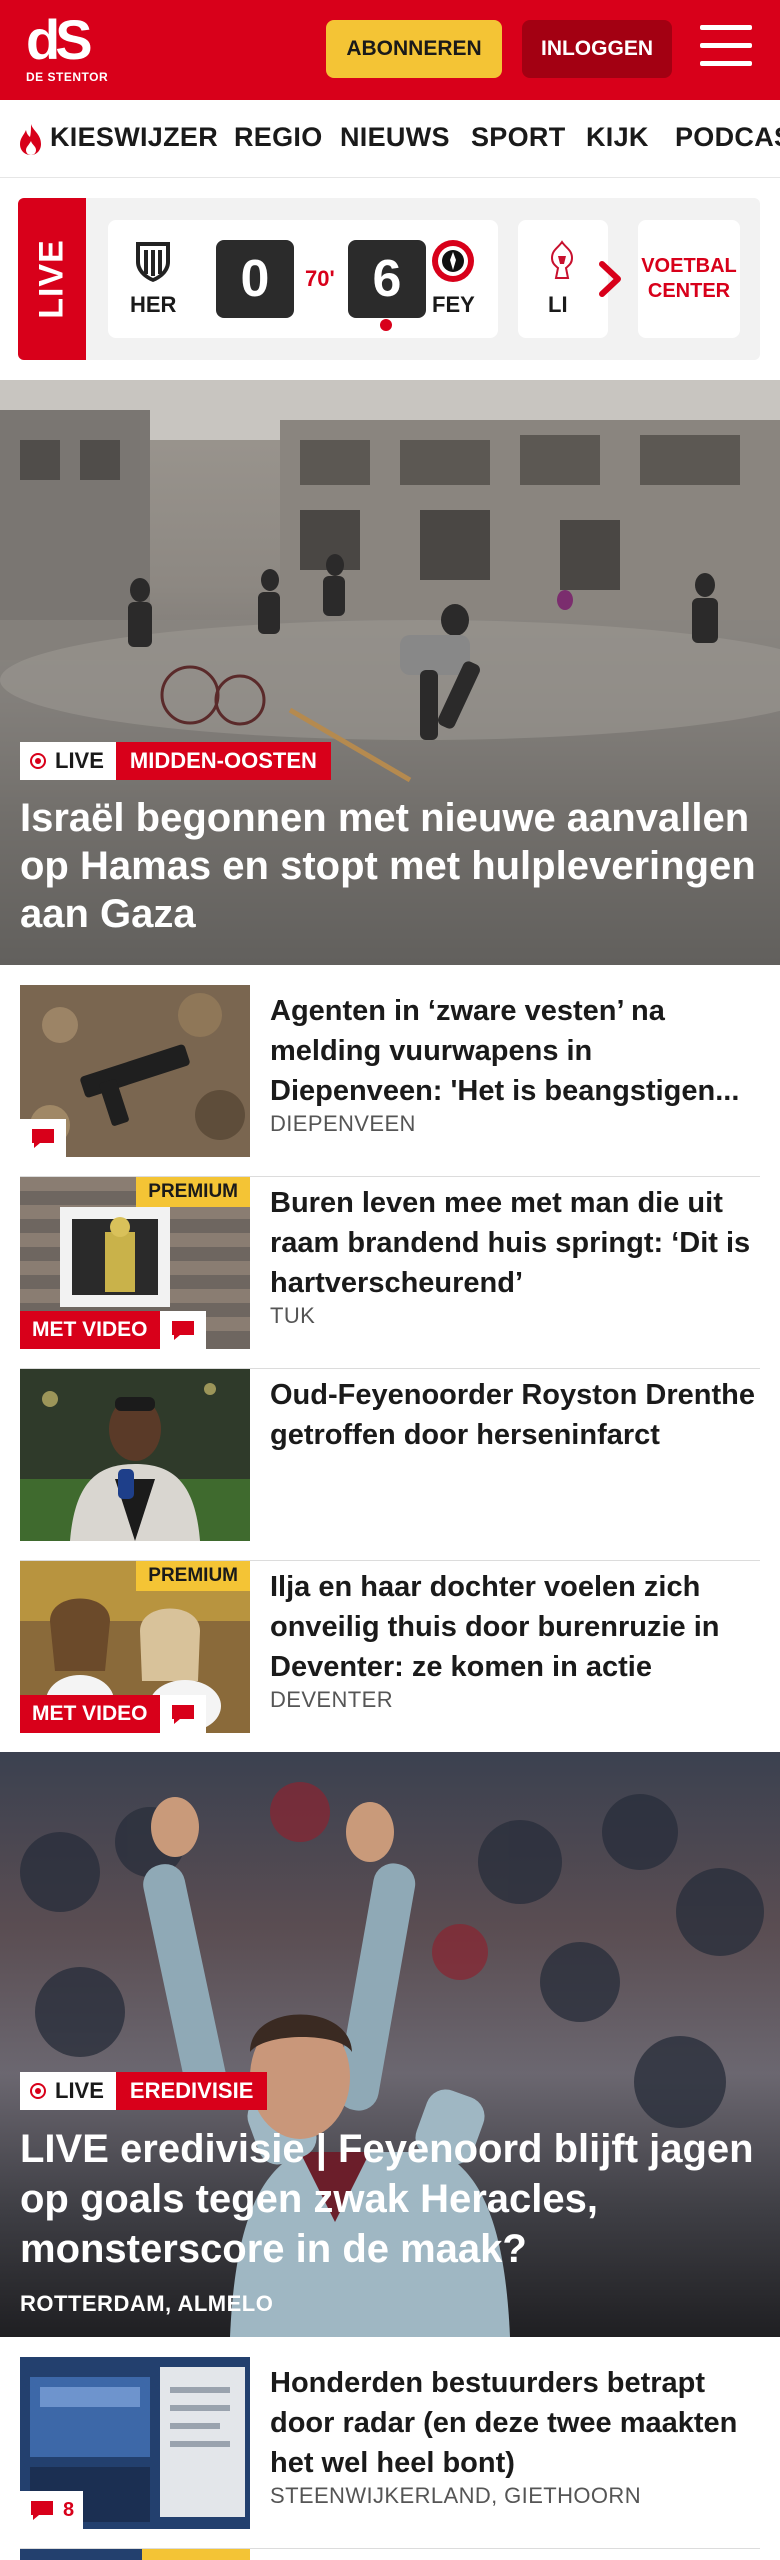  Describe the element at coordinates (69, 2509) in the screenshot. I see `comment-count: 8` at that location.